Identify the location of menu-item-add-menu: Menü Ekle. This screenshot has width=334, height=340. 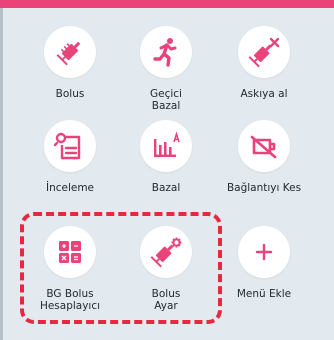
(264, 263).